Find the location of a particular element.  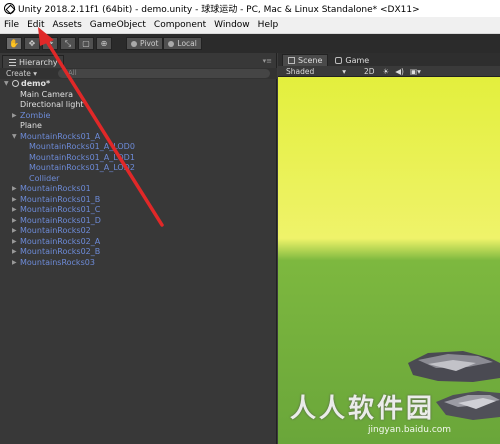

annotation-arrow-svg is located at coordinates (101, 127).